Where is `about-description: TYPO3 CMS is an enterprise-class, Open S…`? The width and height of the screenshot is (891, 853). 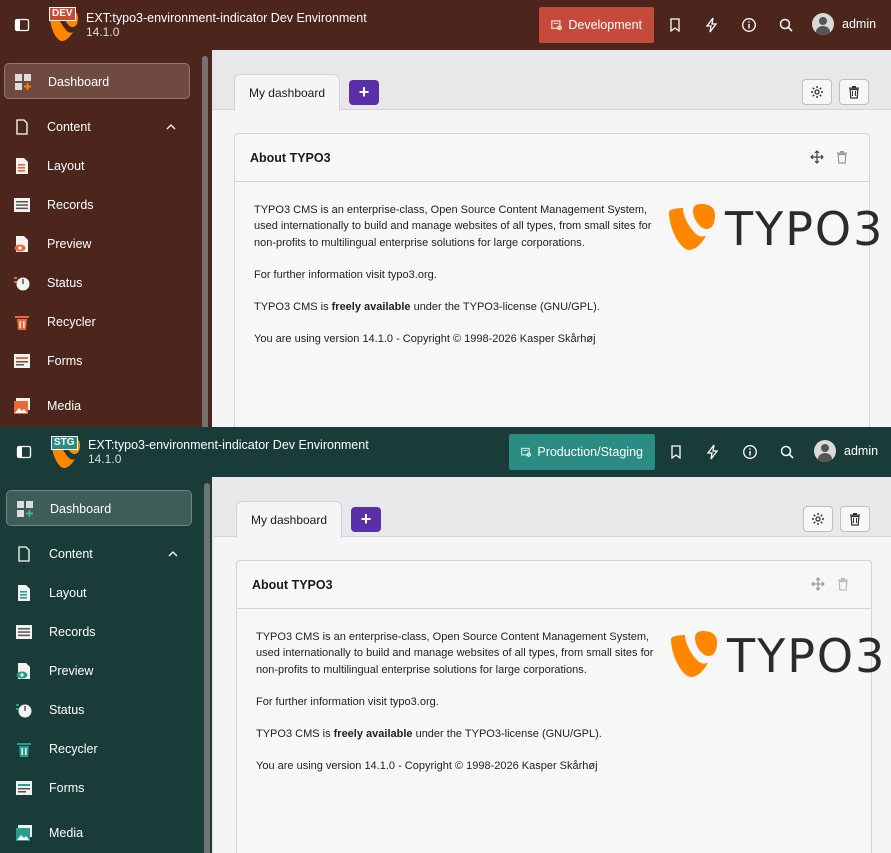
about-description: TYPO3 CMS is an enterprise-class, Open S… is located at coordinates (453, 226).